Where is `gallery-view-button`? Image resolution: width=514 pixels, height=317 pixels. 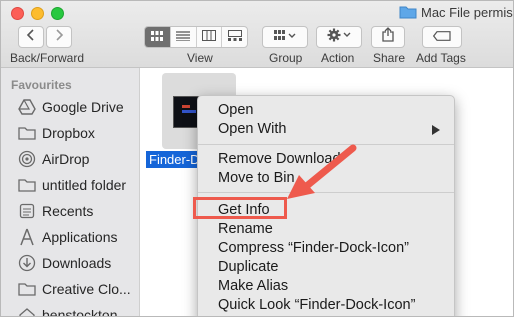 gallery-view-button is located at coordinates (234, 37).